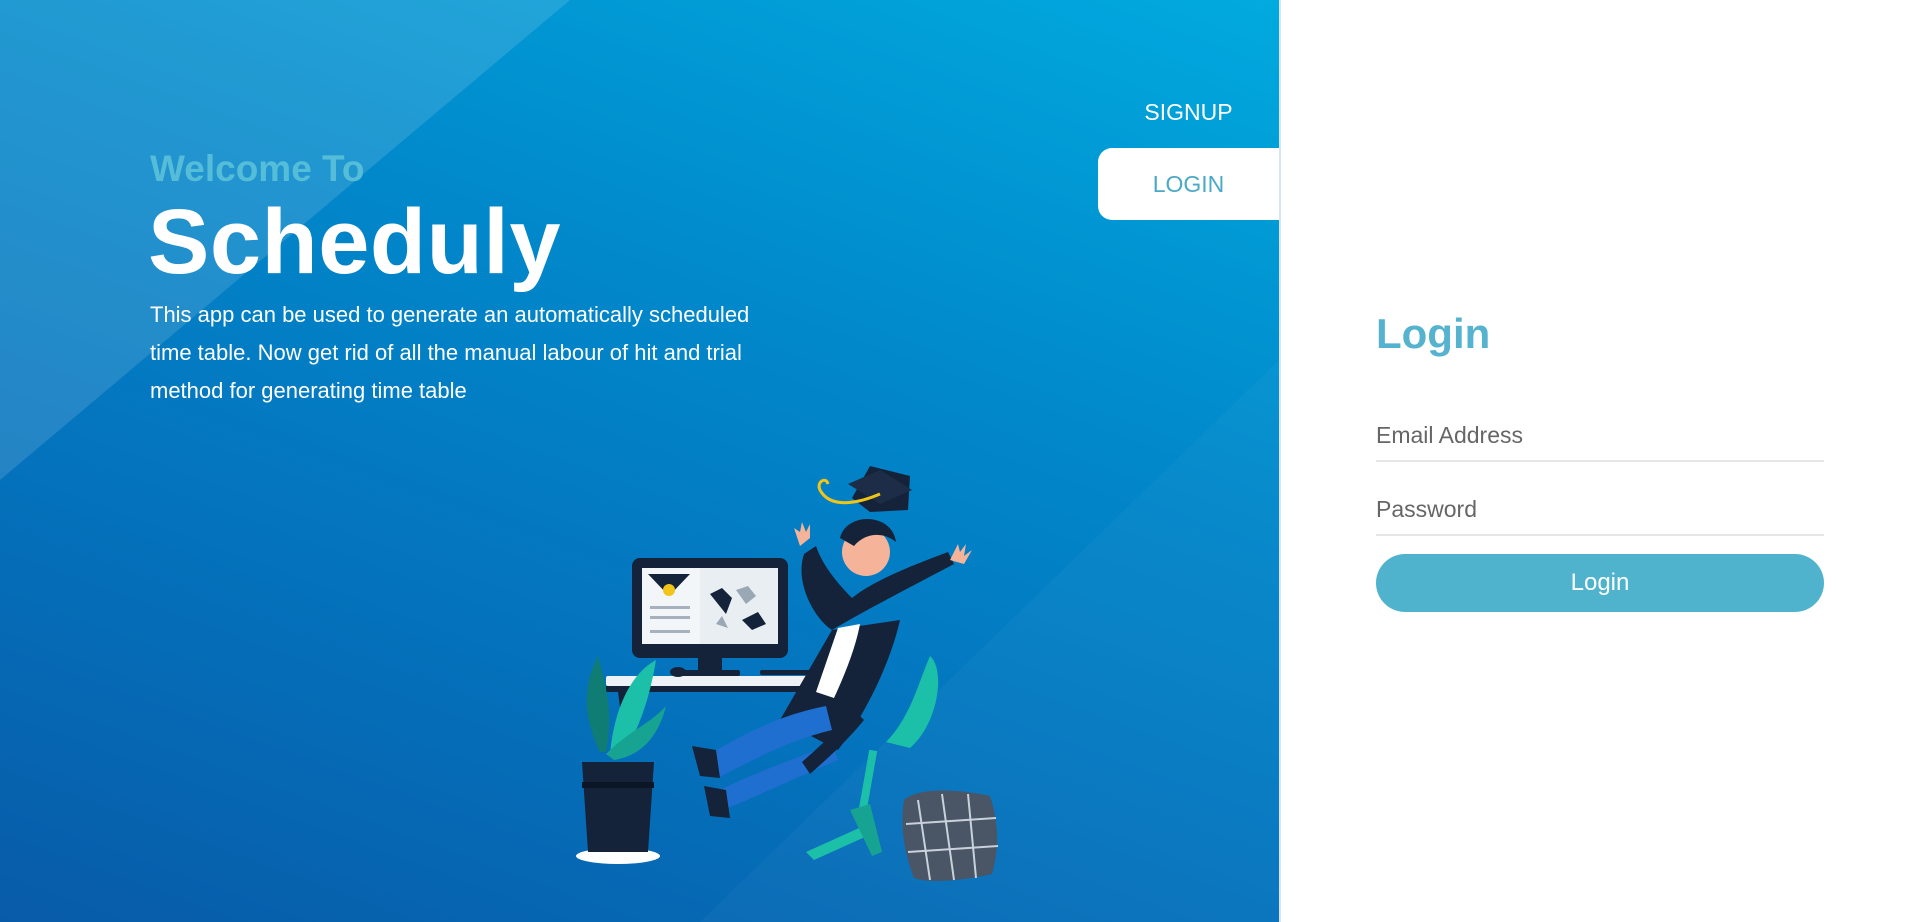 Image resolution: width=1920 pixels, height=922 pixels. Describe the element at coordinates (257, 168) in the screenshot. I see `welcome-heading: Welcome To` at that location.